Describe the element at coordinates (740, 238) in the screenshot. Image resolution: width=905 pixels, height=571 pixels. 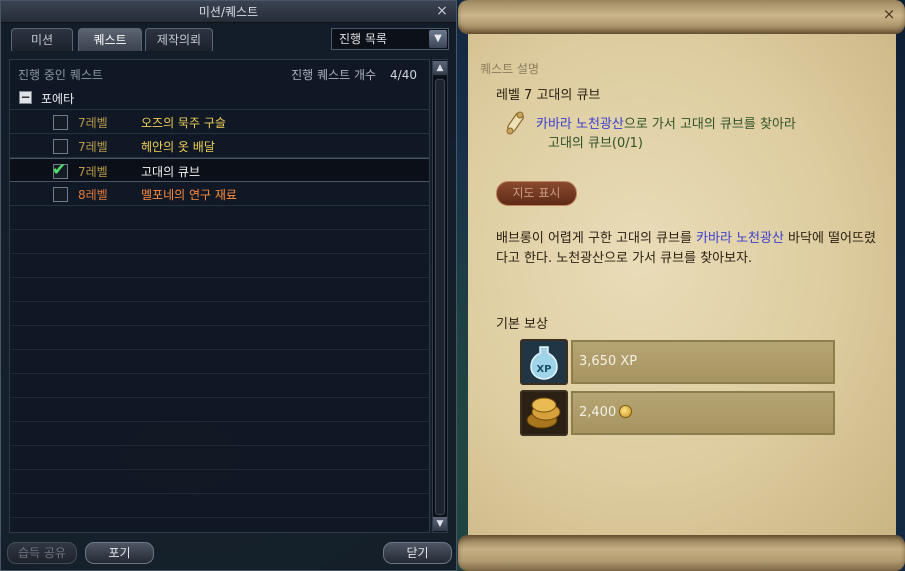
I see `description-location: 카바라 노천광산` at that location.